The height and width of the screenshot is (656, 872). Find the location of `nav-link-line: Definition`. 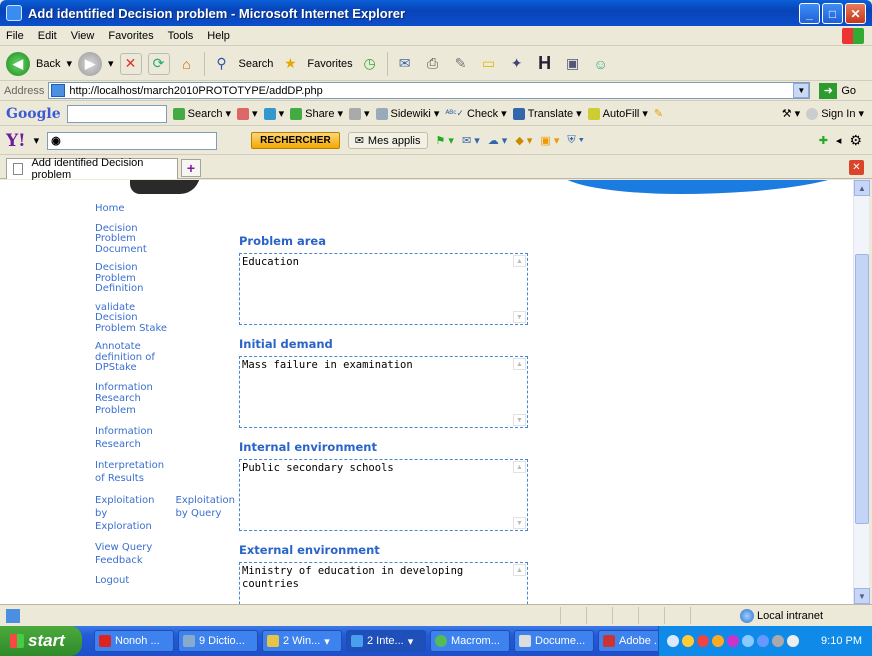

nav-link-line: Definition is located at coordinates (165, 289).